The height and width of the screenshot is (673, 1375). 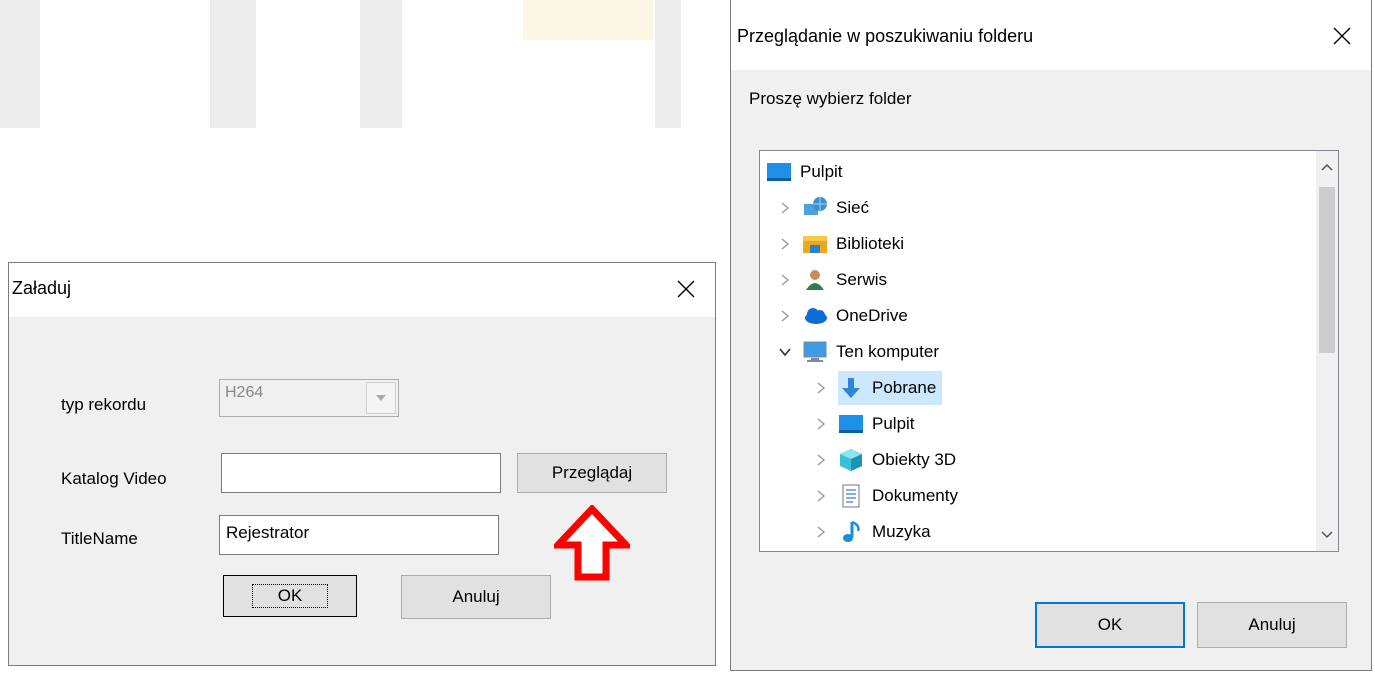 I want to click on title-name-input: Rejestrator, so click(x=359, y=535).